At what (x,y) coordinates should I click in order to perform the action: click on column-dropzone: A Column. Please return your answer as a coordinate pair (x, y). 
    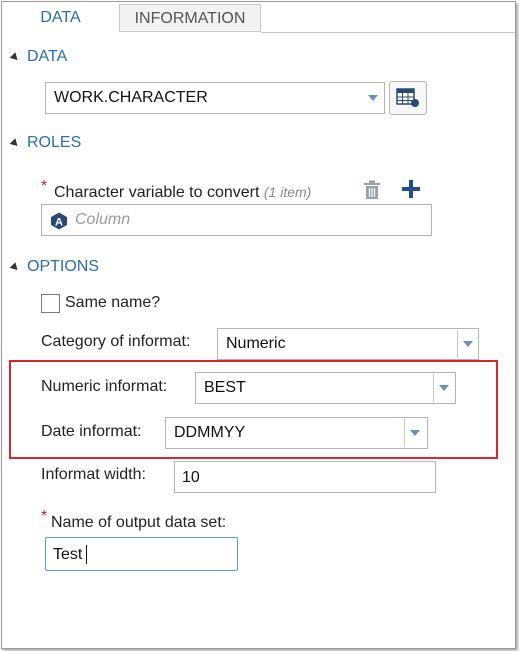
    Looking at the image, I should click on (236, 220).